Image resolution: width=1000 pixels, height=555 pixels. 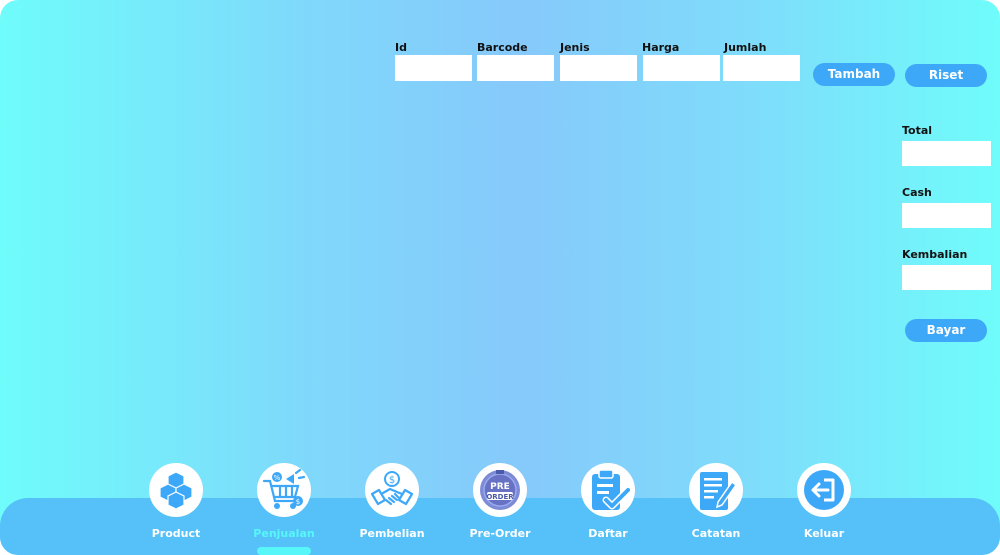 I want to click on boxes-icon, so click(x=176, y=490).